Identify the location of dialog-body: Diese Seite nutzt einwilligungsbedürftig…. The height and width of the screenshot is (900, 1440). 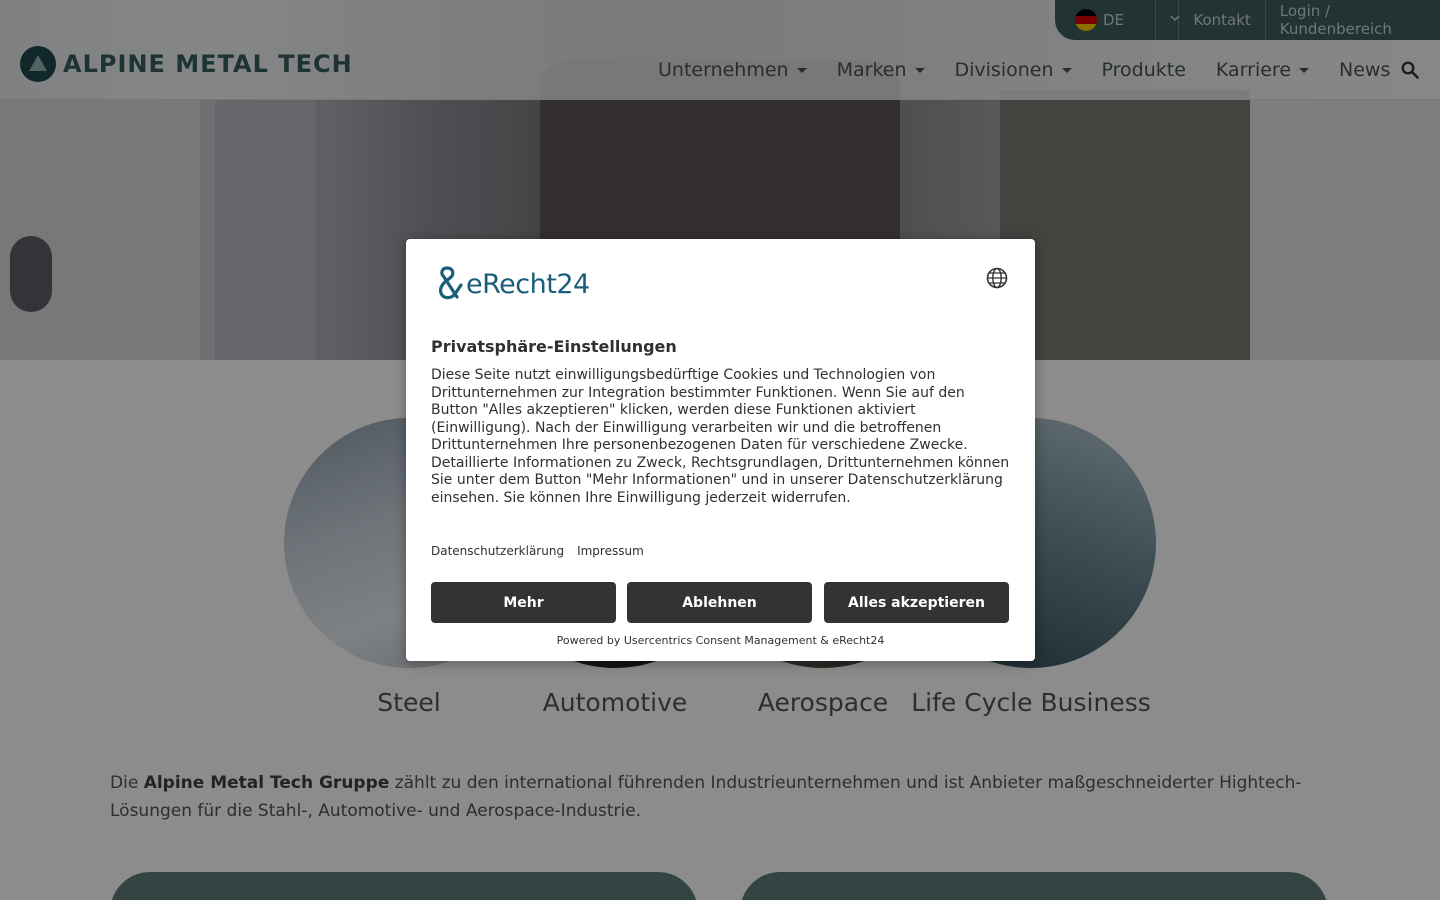
(720, 436).